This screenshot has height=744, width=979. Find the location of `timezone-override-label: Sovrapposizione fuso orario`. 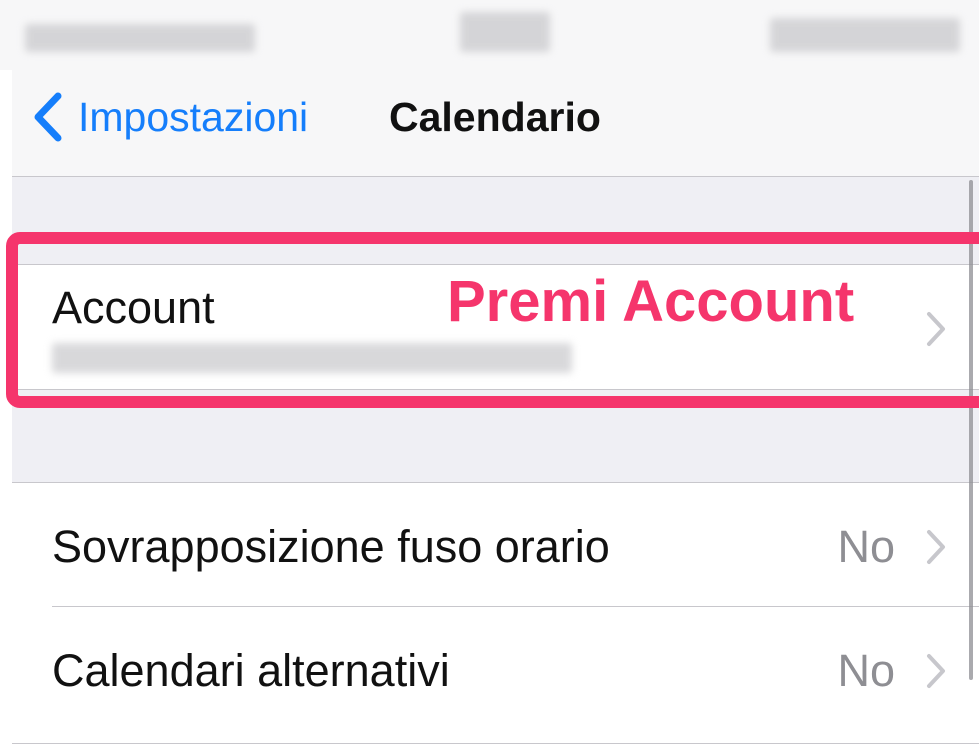

timezone-override-label: Sovrapposizione fuso orario is located at coordinates (331, 546).